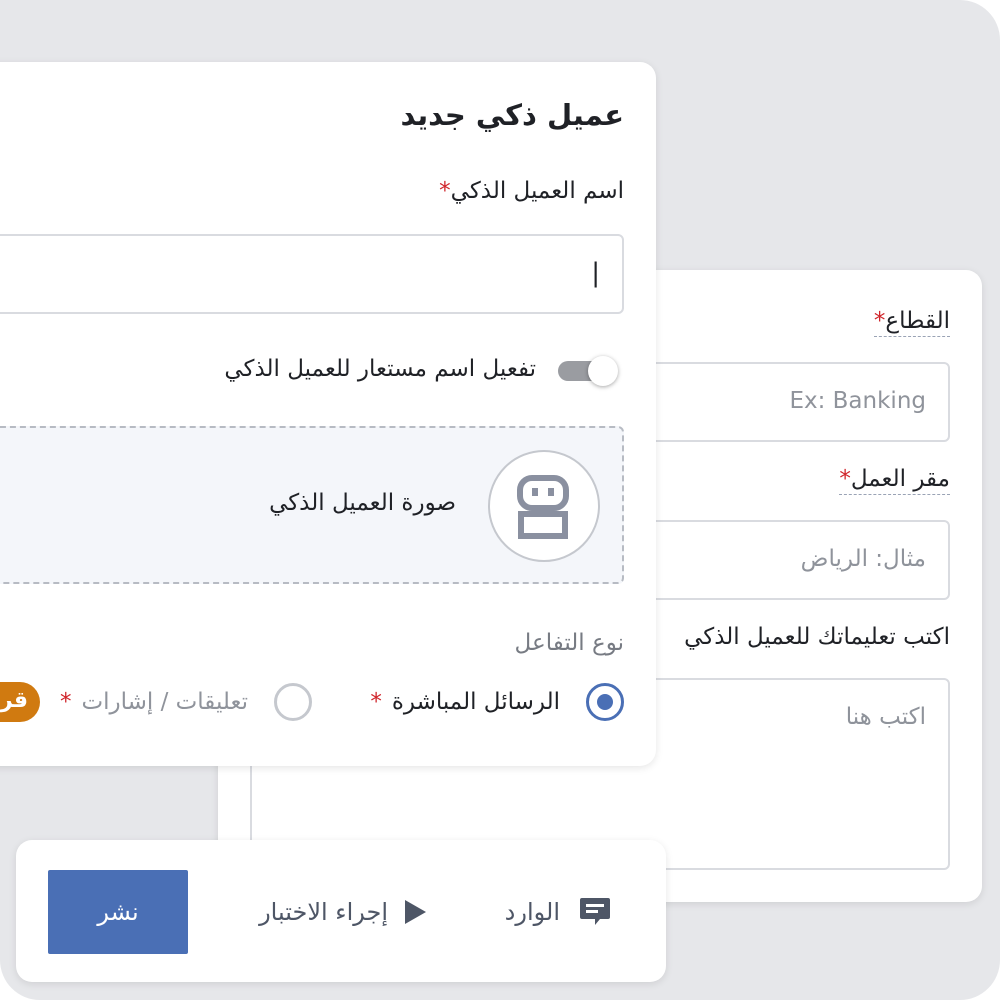 The image size is (1000, 1000). I want to click on sector-label-text: القطاع, so click(917, 321).